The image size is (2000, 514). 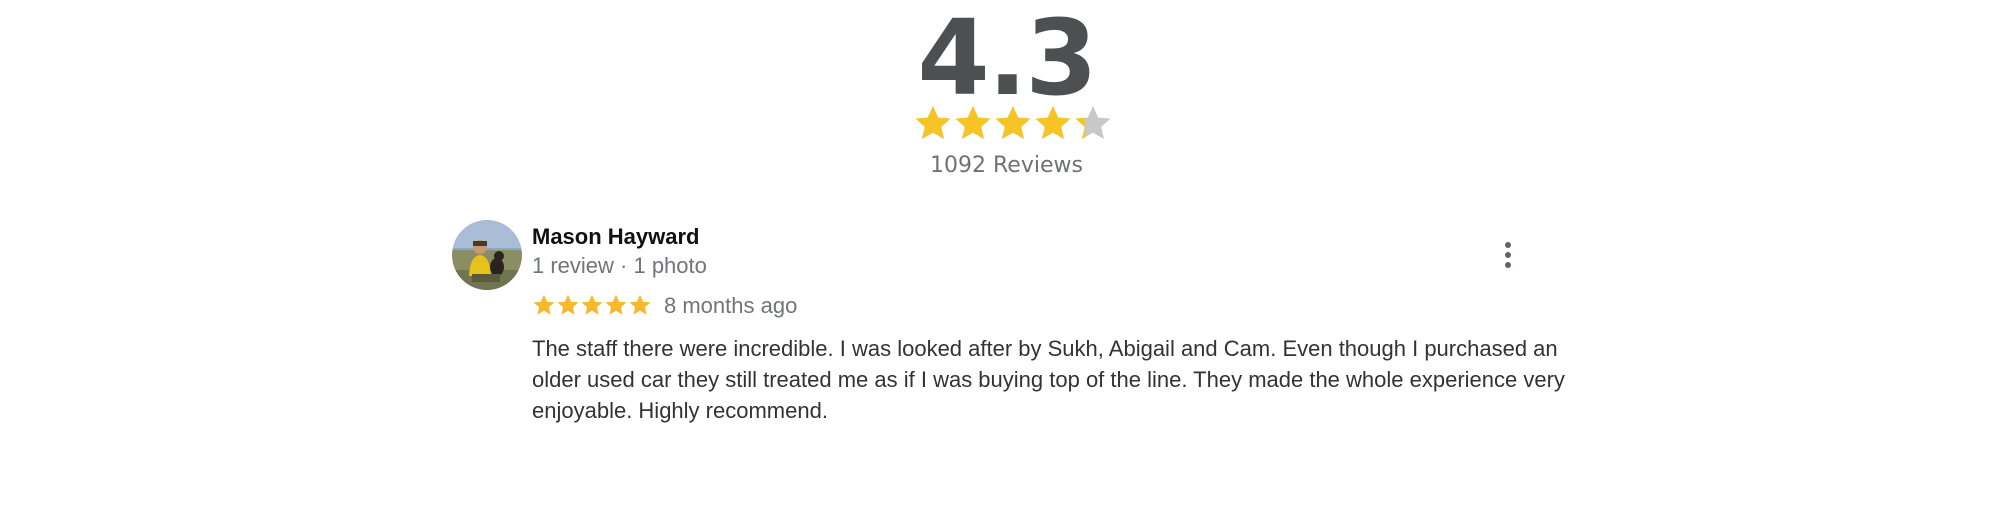 I want to click on more-options-button, so click(x=1508, y=255).